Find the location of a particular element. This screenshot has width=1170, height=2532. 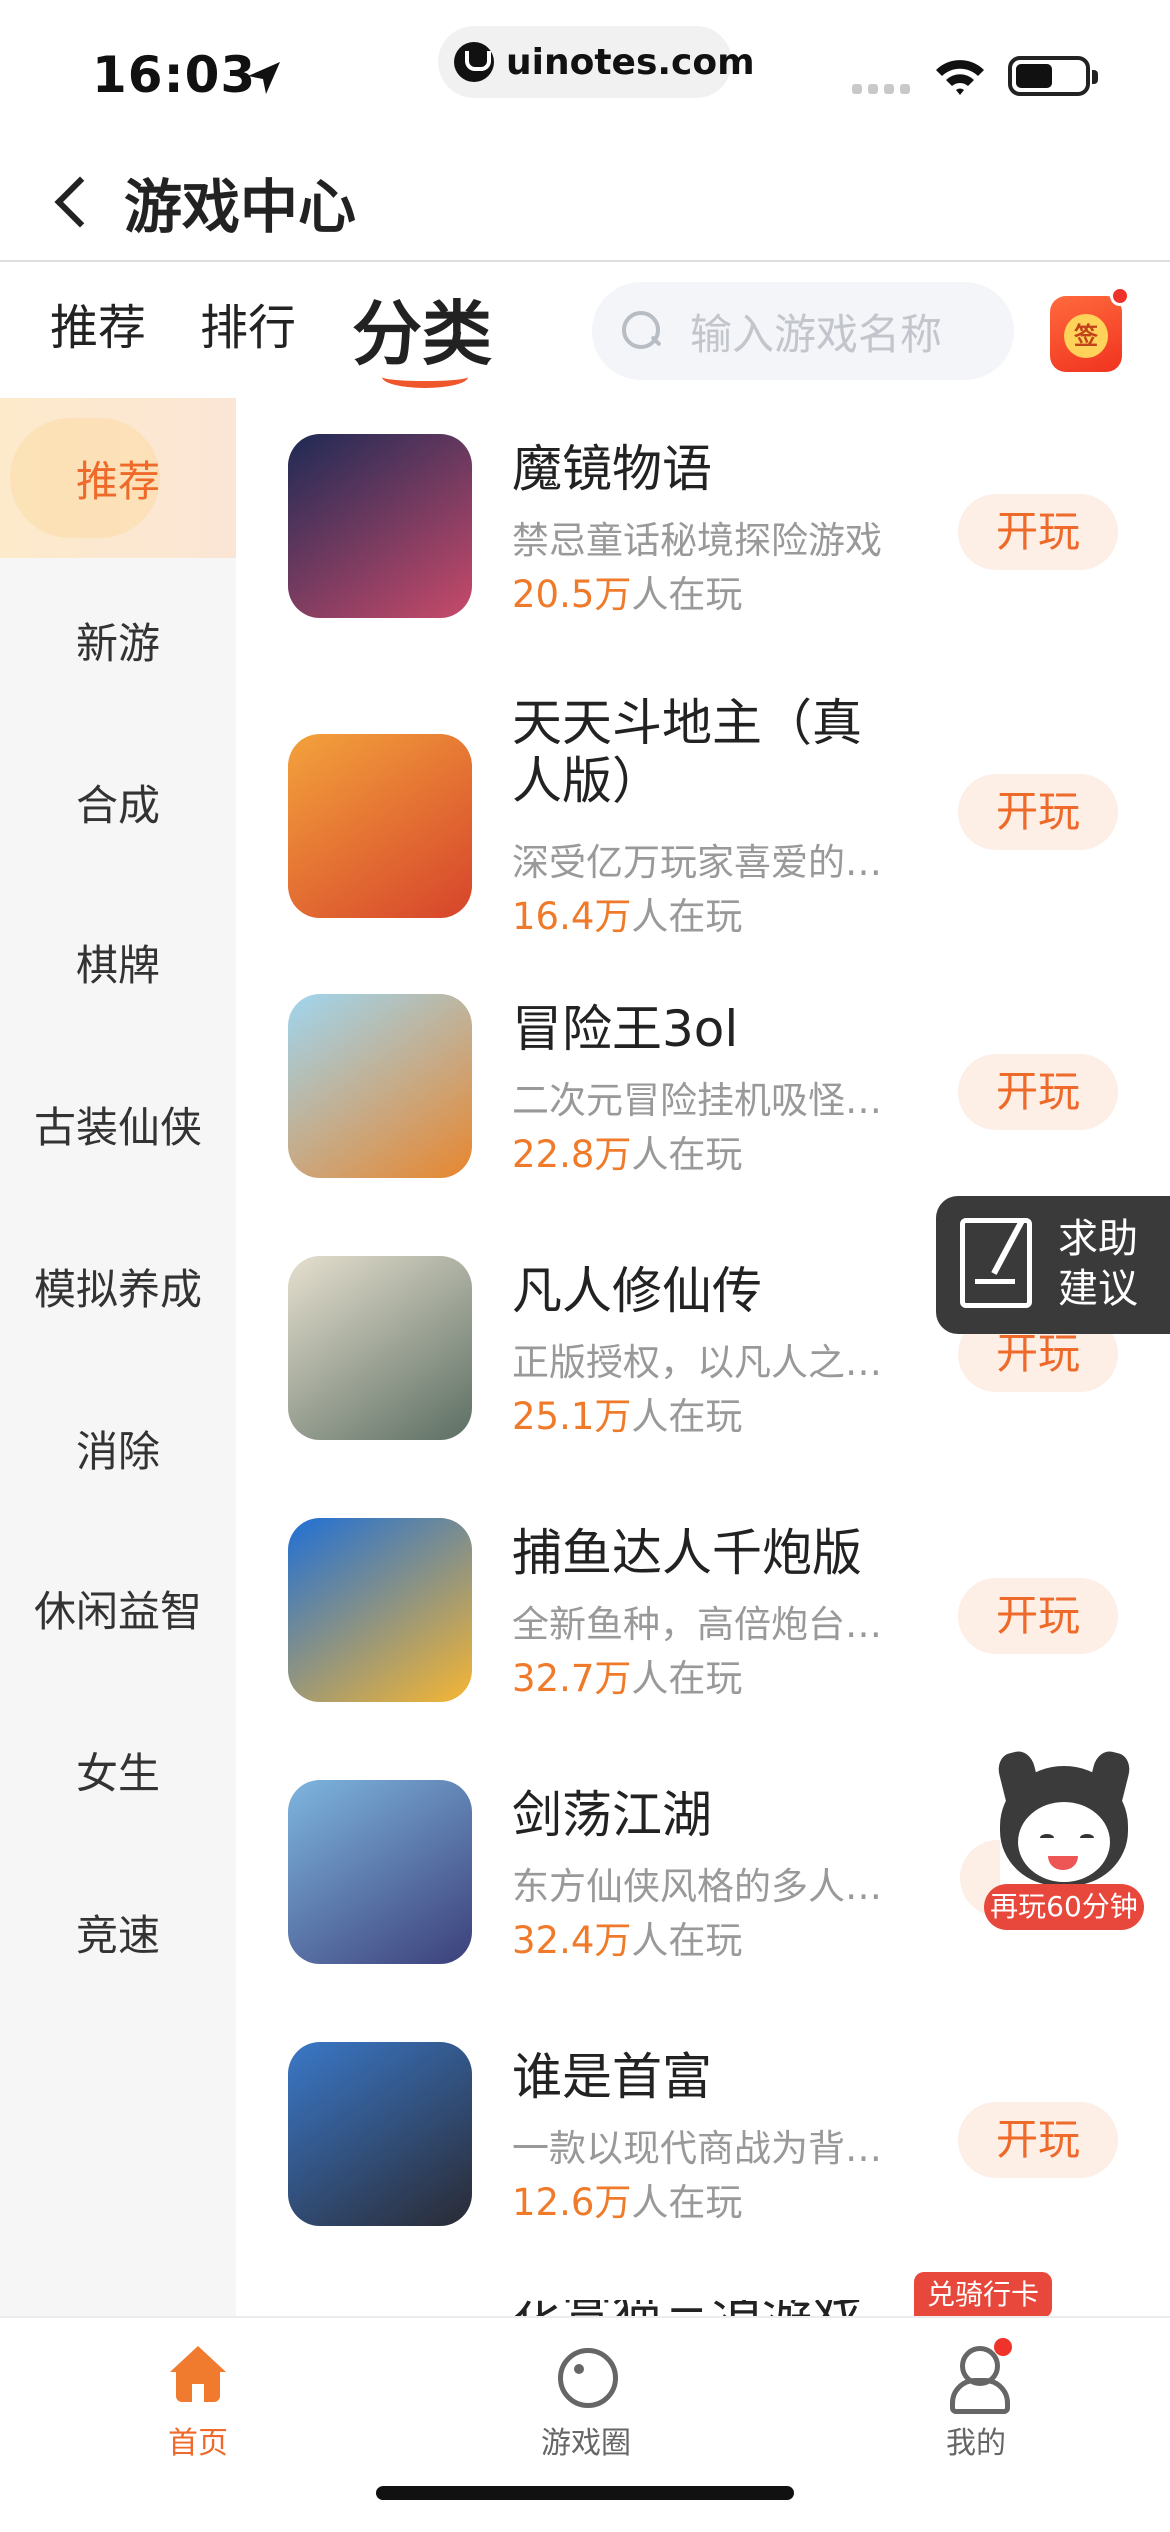

bottom-tab-game-circle: 游戏圈 is located at coordinates (586, 2419).